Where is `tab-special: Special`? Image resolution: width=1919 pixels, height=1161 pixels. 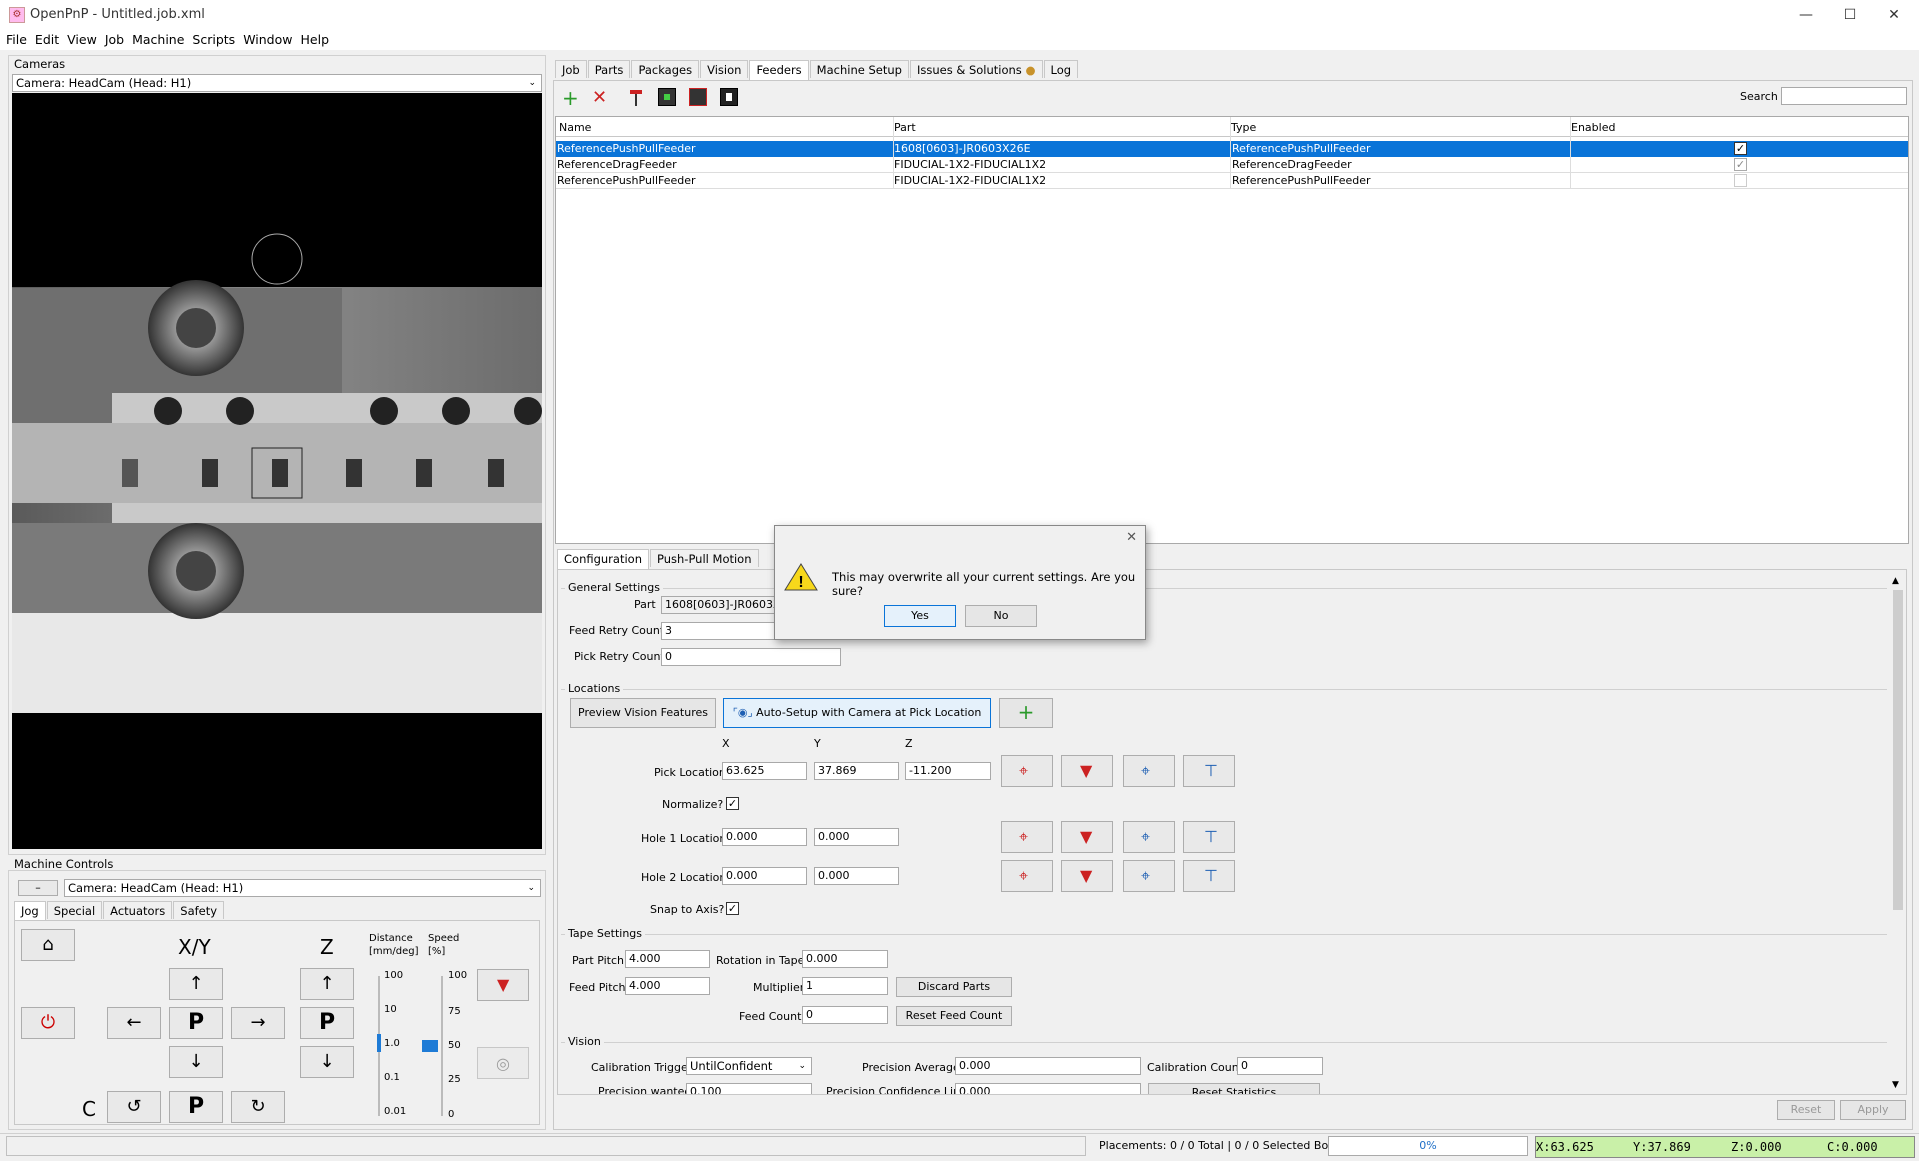 tab-special: Special is located at coordinates (74, 910).